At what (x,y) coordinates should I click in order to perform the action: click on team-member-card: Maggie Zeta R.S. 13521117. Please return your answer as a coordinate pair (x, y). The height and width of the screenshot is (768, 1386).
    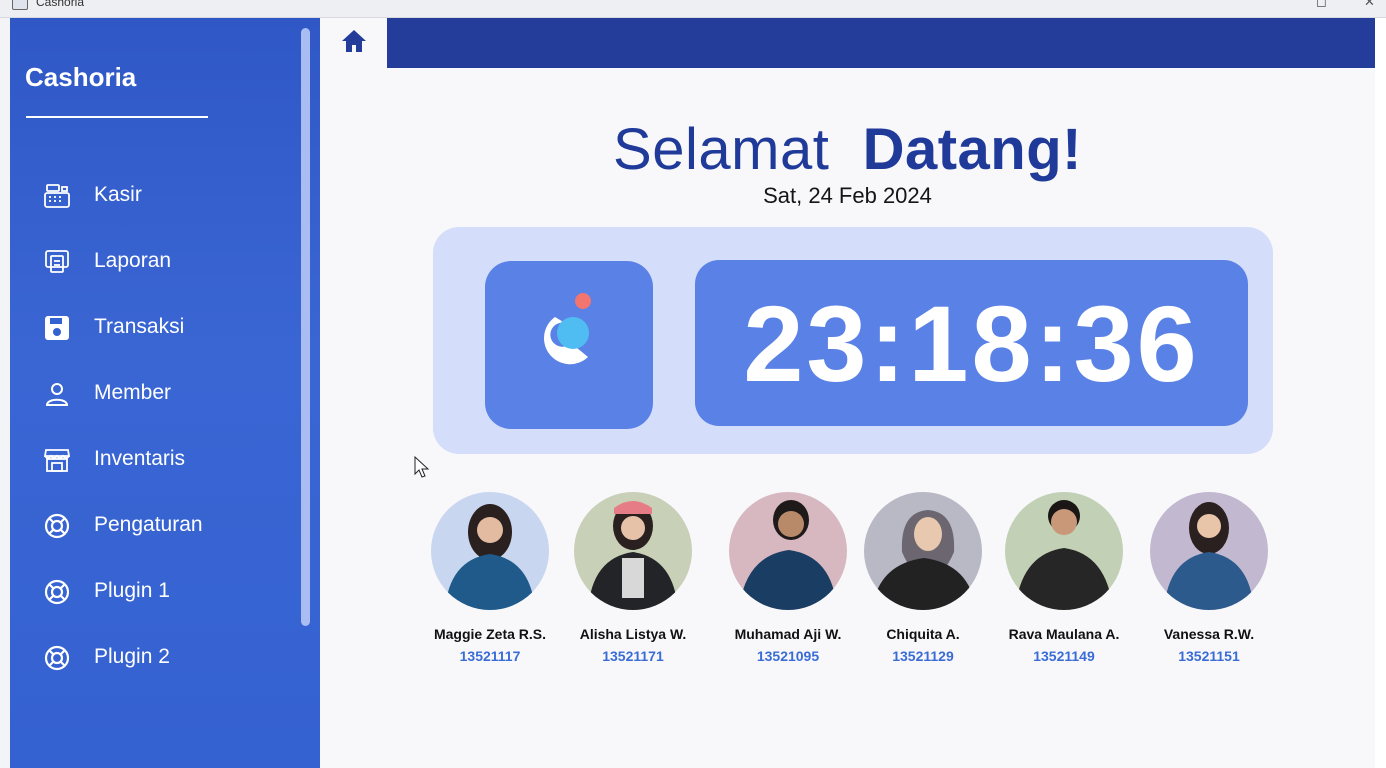
    Looking at the image, I should click on (490, 570).